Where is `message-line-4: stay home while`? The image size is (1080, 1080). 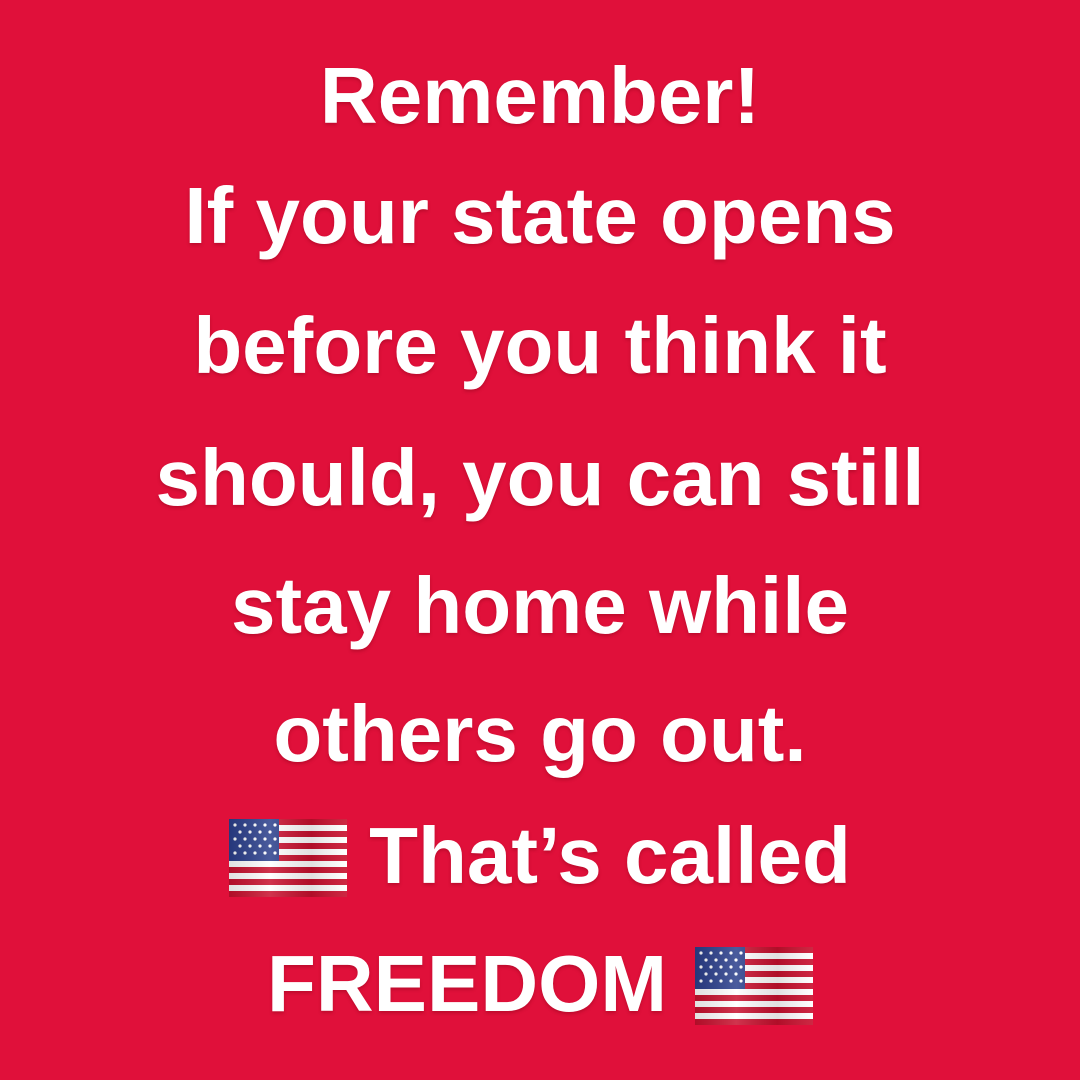
message-line-4: stay home while is located at coordinates (540, 605).